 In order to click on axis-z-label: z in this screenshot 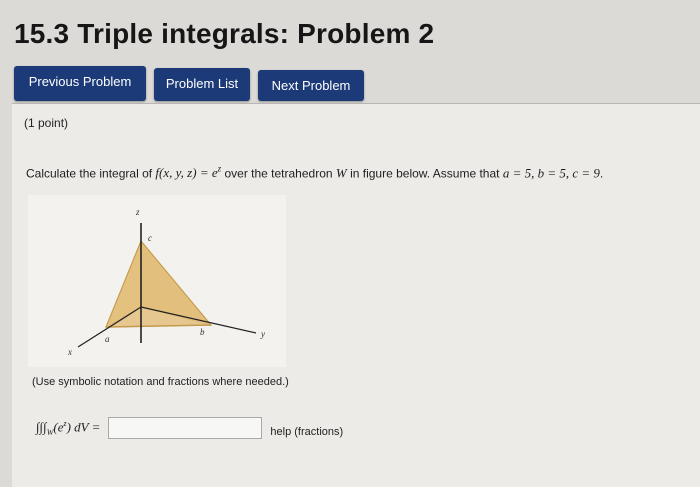, I will do `click(137, 212)`.